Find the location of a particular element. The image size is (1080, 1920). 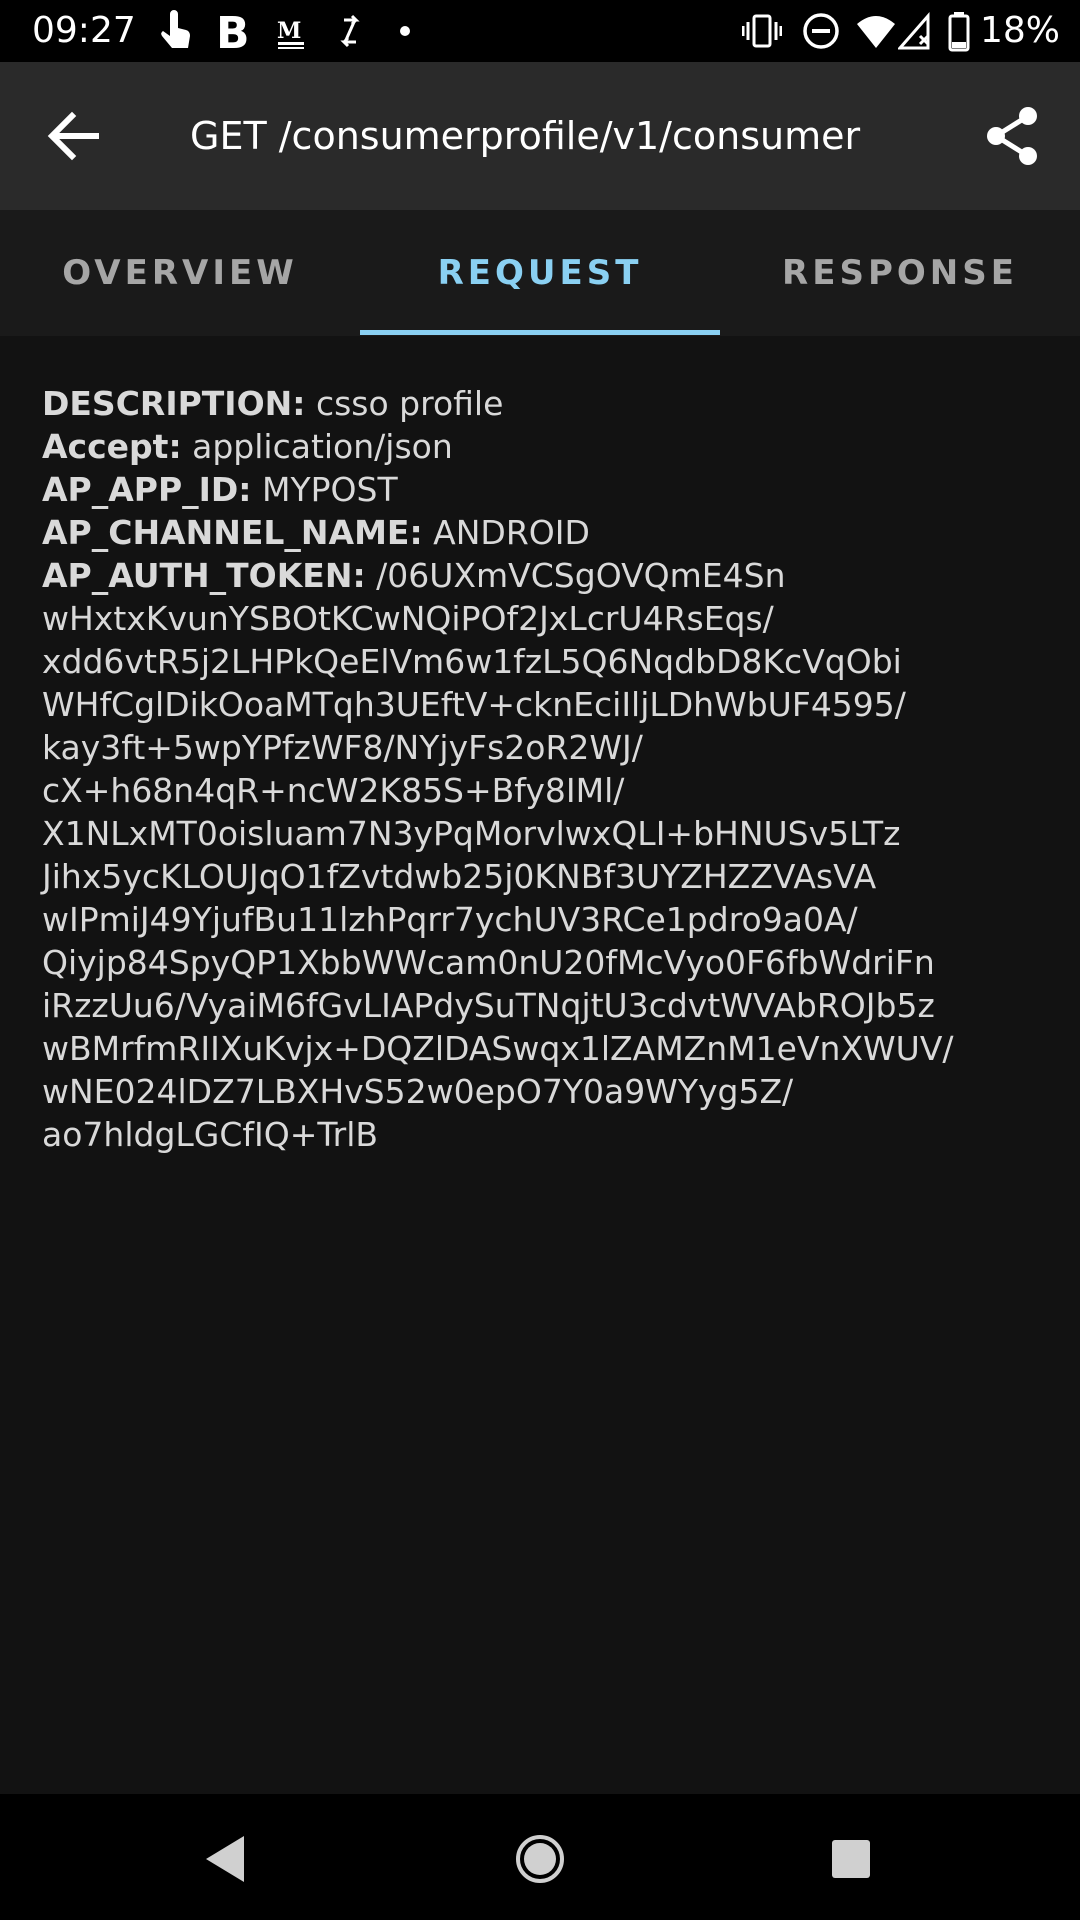

tab-overview: OVERVIEW is located at coordinates (180, 273).